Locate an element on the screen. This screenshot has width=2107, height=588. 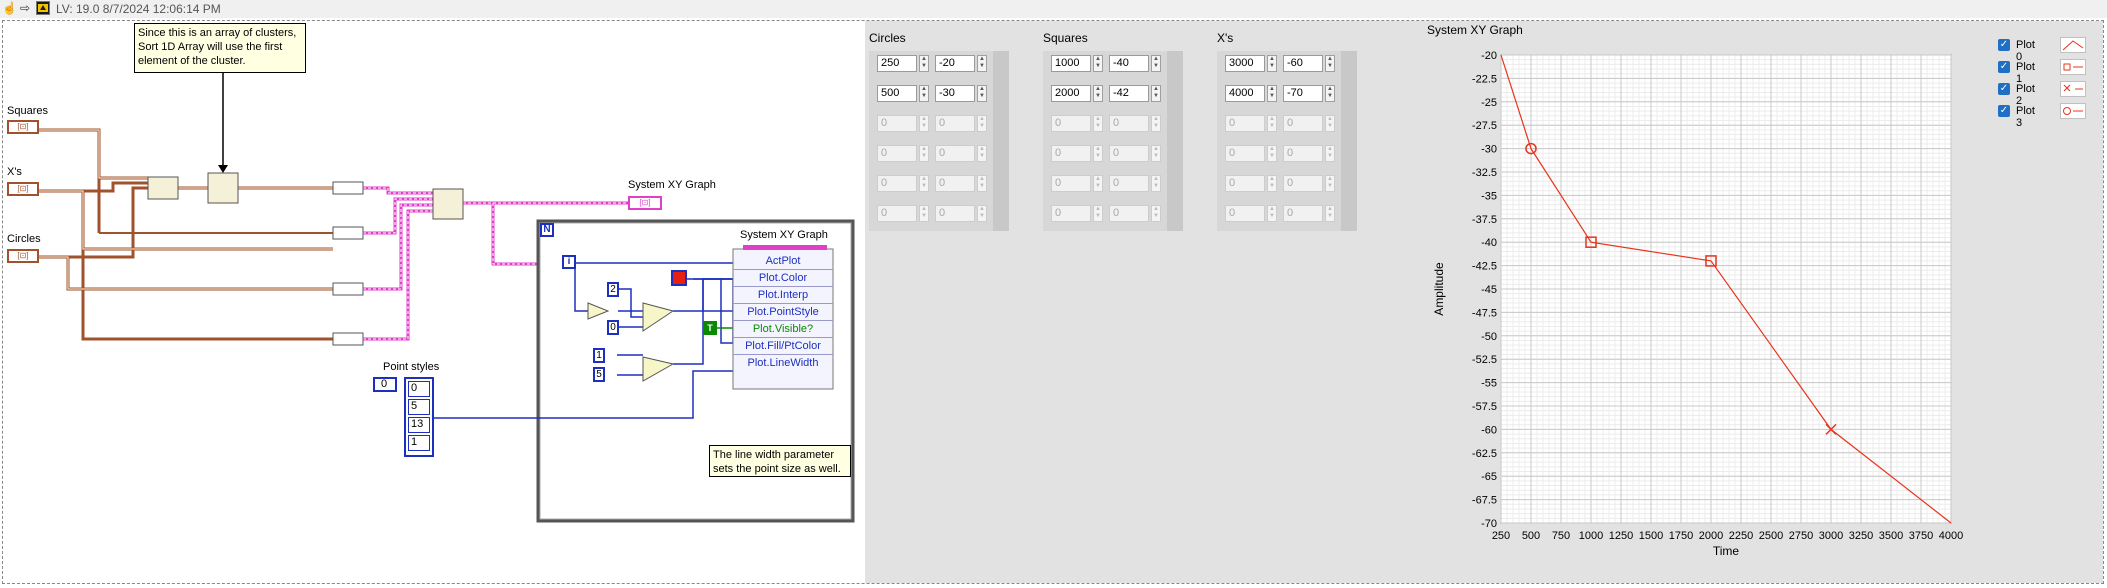
hand-icon: ☝ is located at coordinates (9, 8).